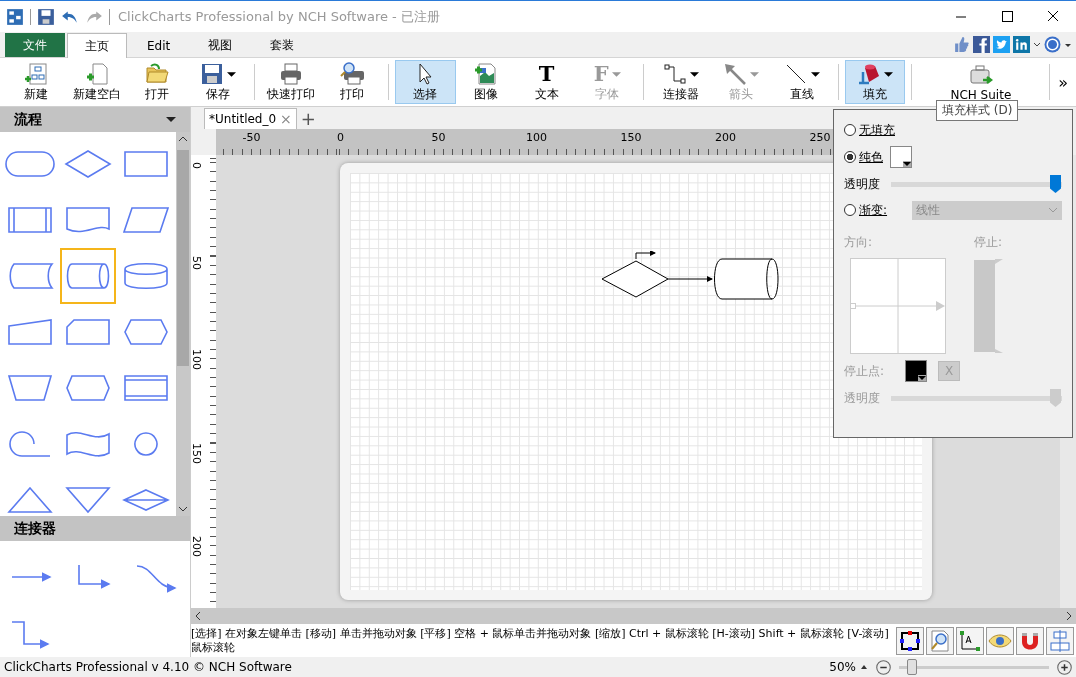 The width and height of the screenshot is (1076, 677). What do you see at coordinates (97, 45) in the screenshot?
I see `menu-tab: 主页` at bounding box center [97, 45].